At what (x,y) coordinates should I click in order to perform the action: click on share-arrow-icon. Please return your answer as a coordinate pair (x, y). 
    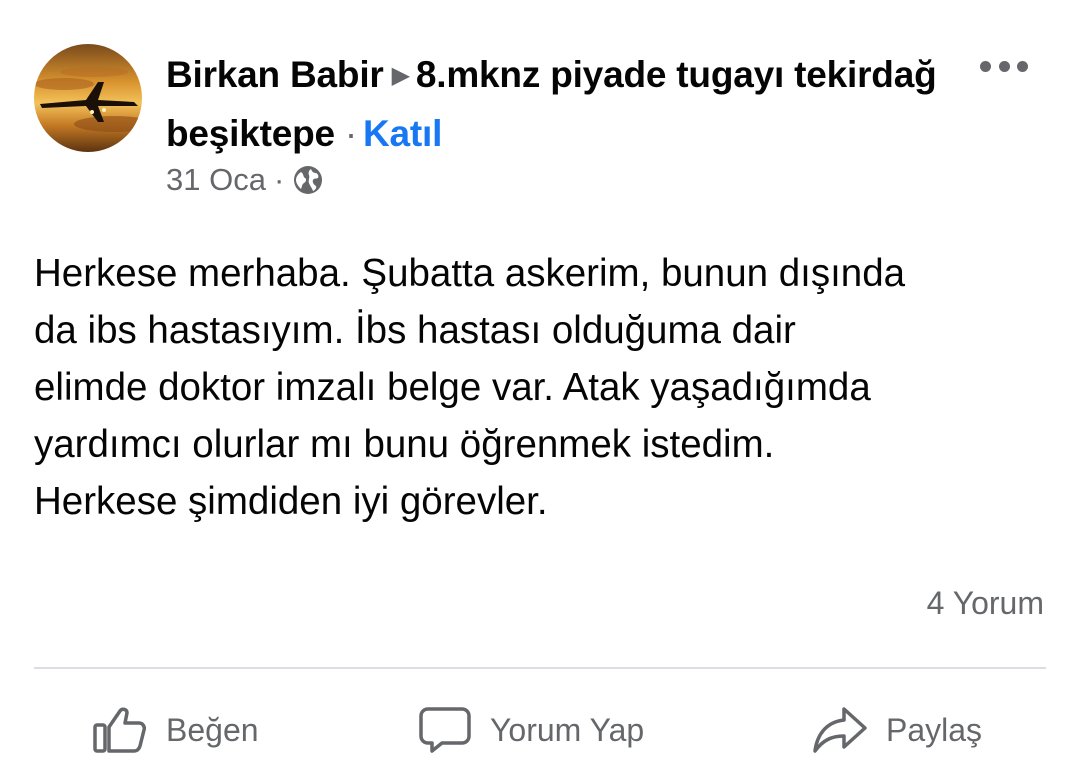
    Looking at the image, I should click on (840, 730).